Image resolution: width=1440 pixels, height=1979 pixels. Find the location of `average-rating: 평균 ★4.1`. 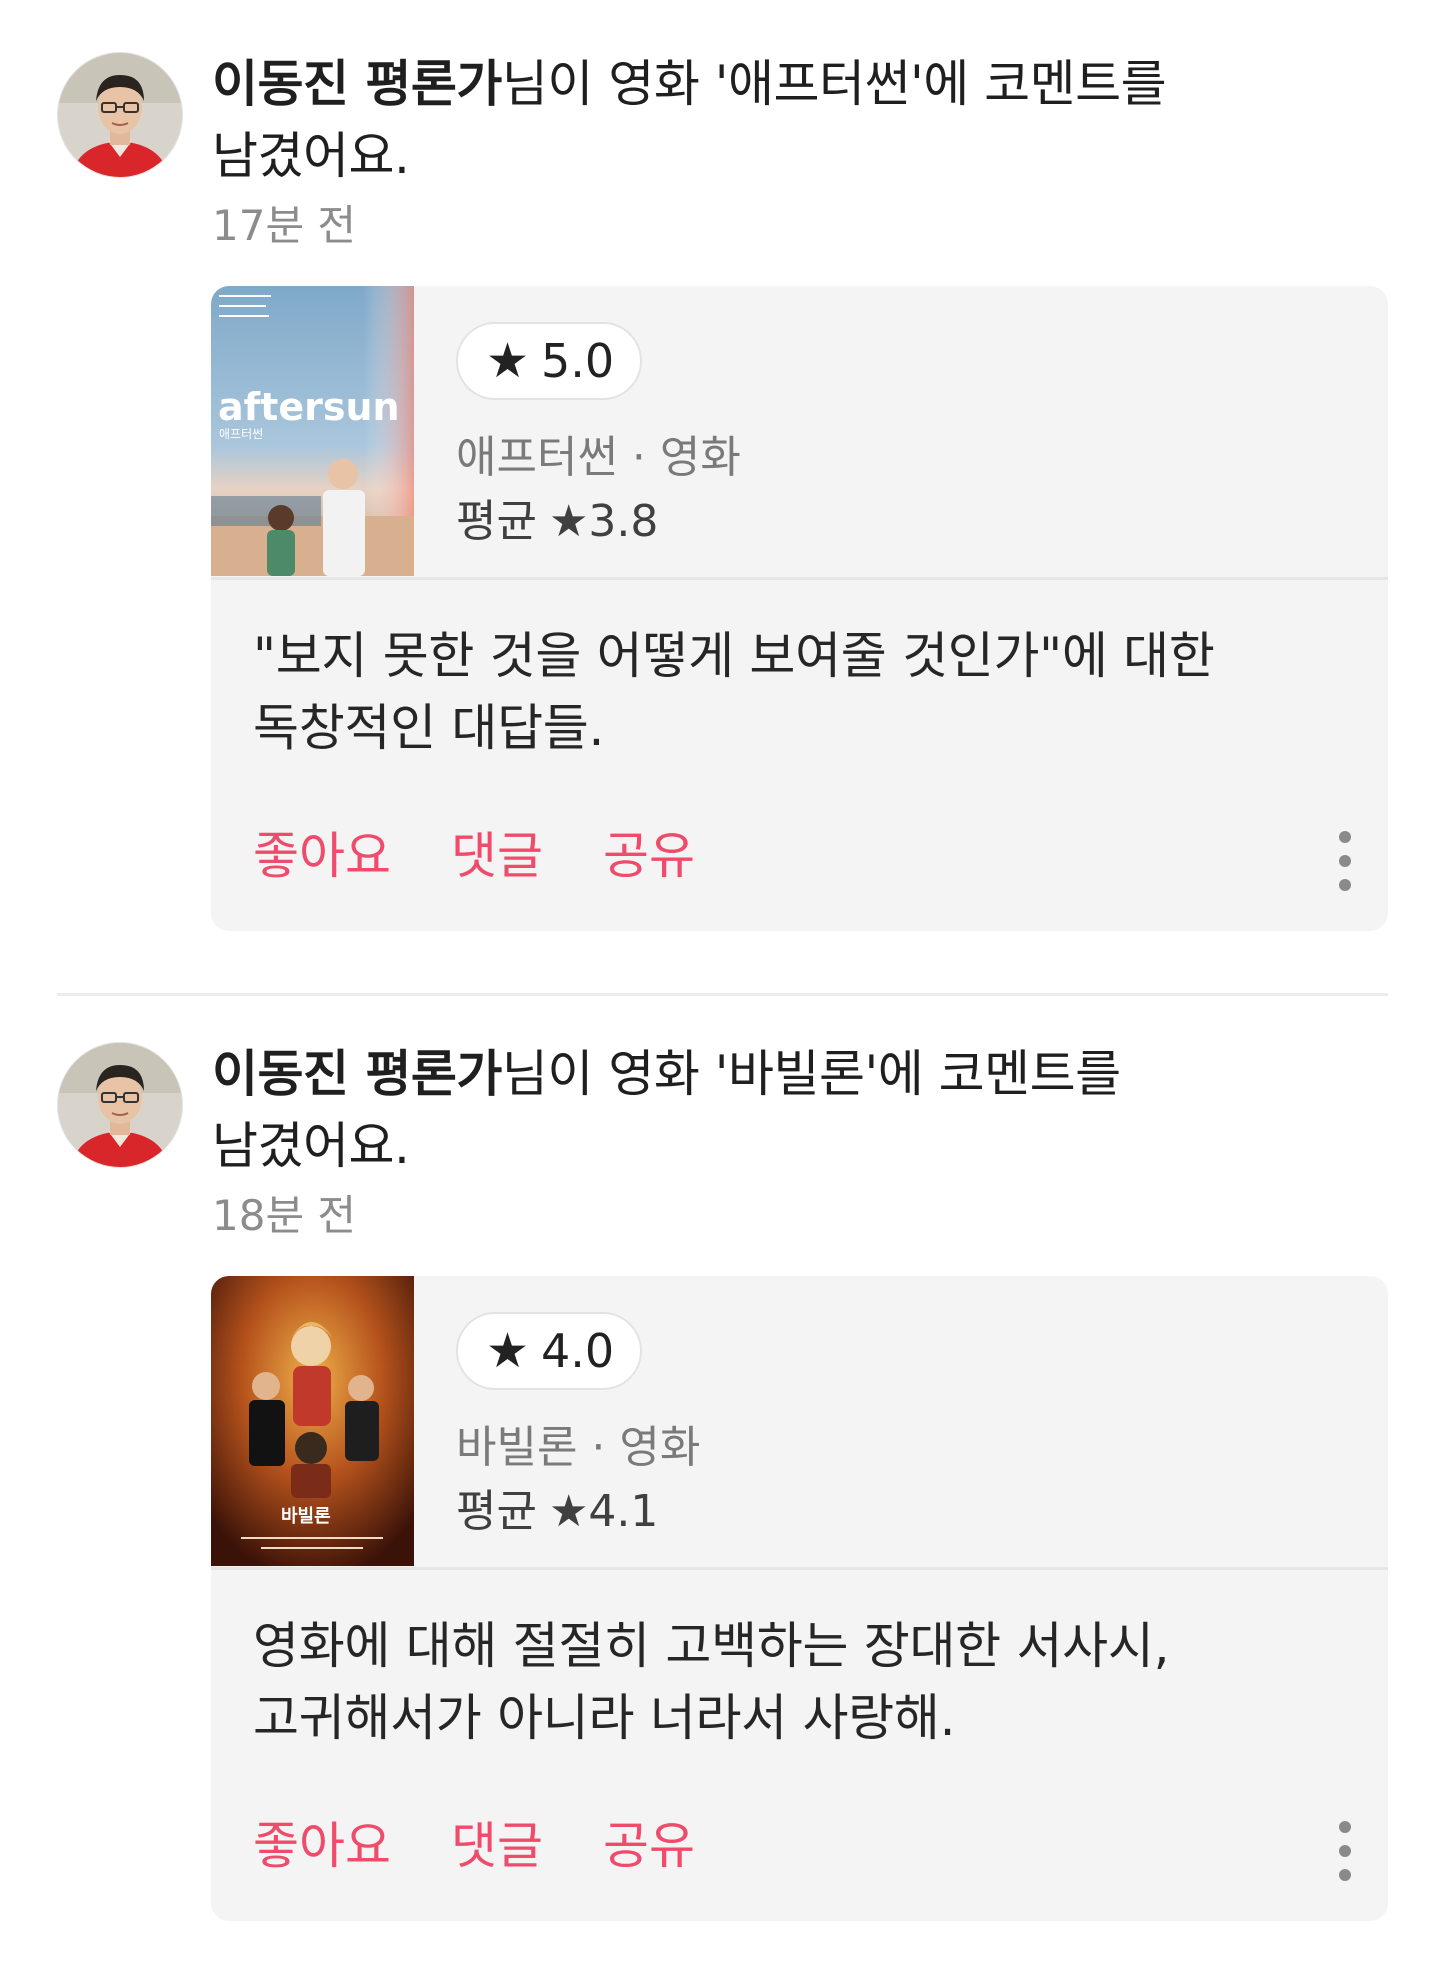

average-rating: 평균 ★4.1 is located at coordinates (557, 1512).